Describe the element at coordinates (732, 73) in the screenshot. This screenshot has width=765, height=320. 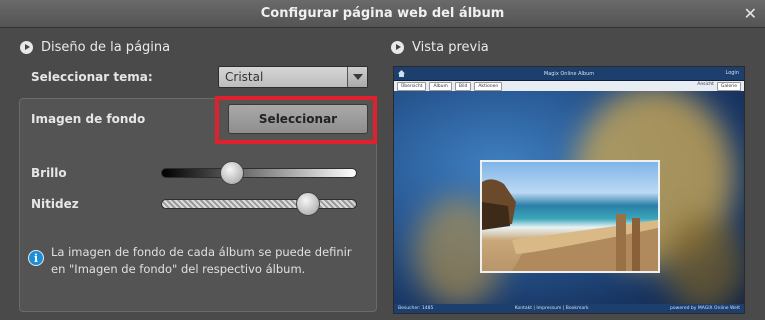
I see `preview-login: Login` at that location.